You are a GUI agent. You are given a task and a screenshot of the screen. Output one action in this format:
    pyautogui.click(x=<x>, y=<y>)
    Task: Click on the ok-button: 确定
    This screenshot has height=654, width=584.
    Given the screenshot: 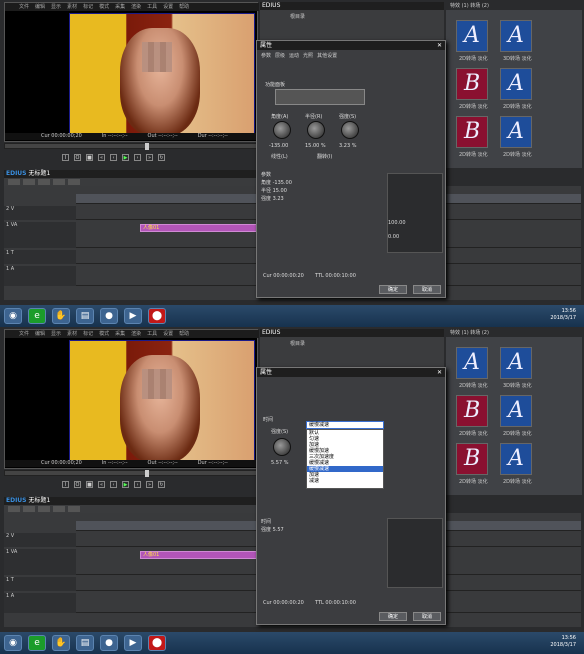 What is the action you would take?
    pyautogui.click(x=393, y=289)
    